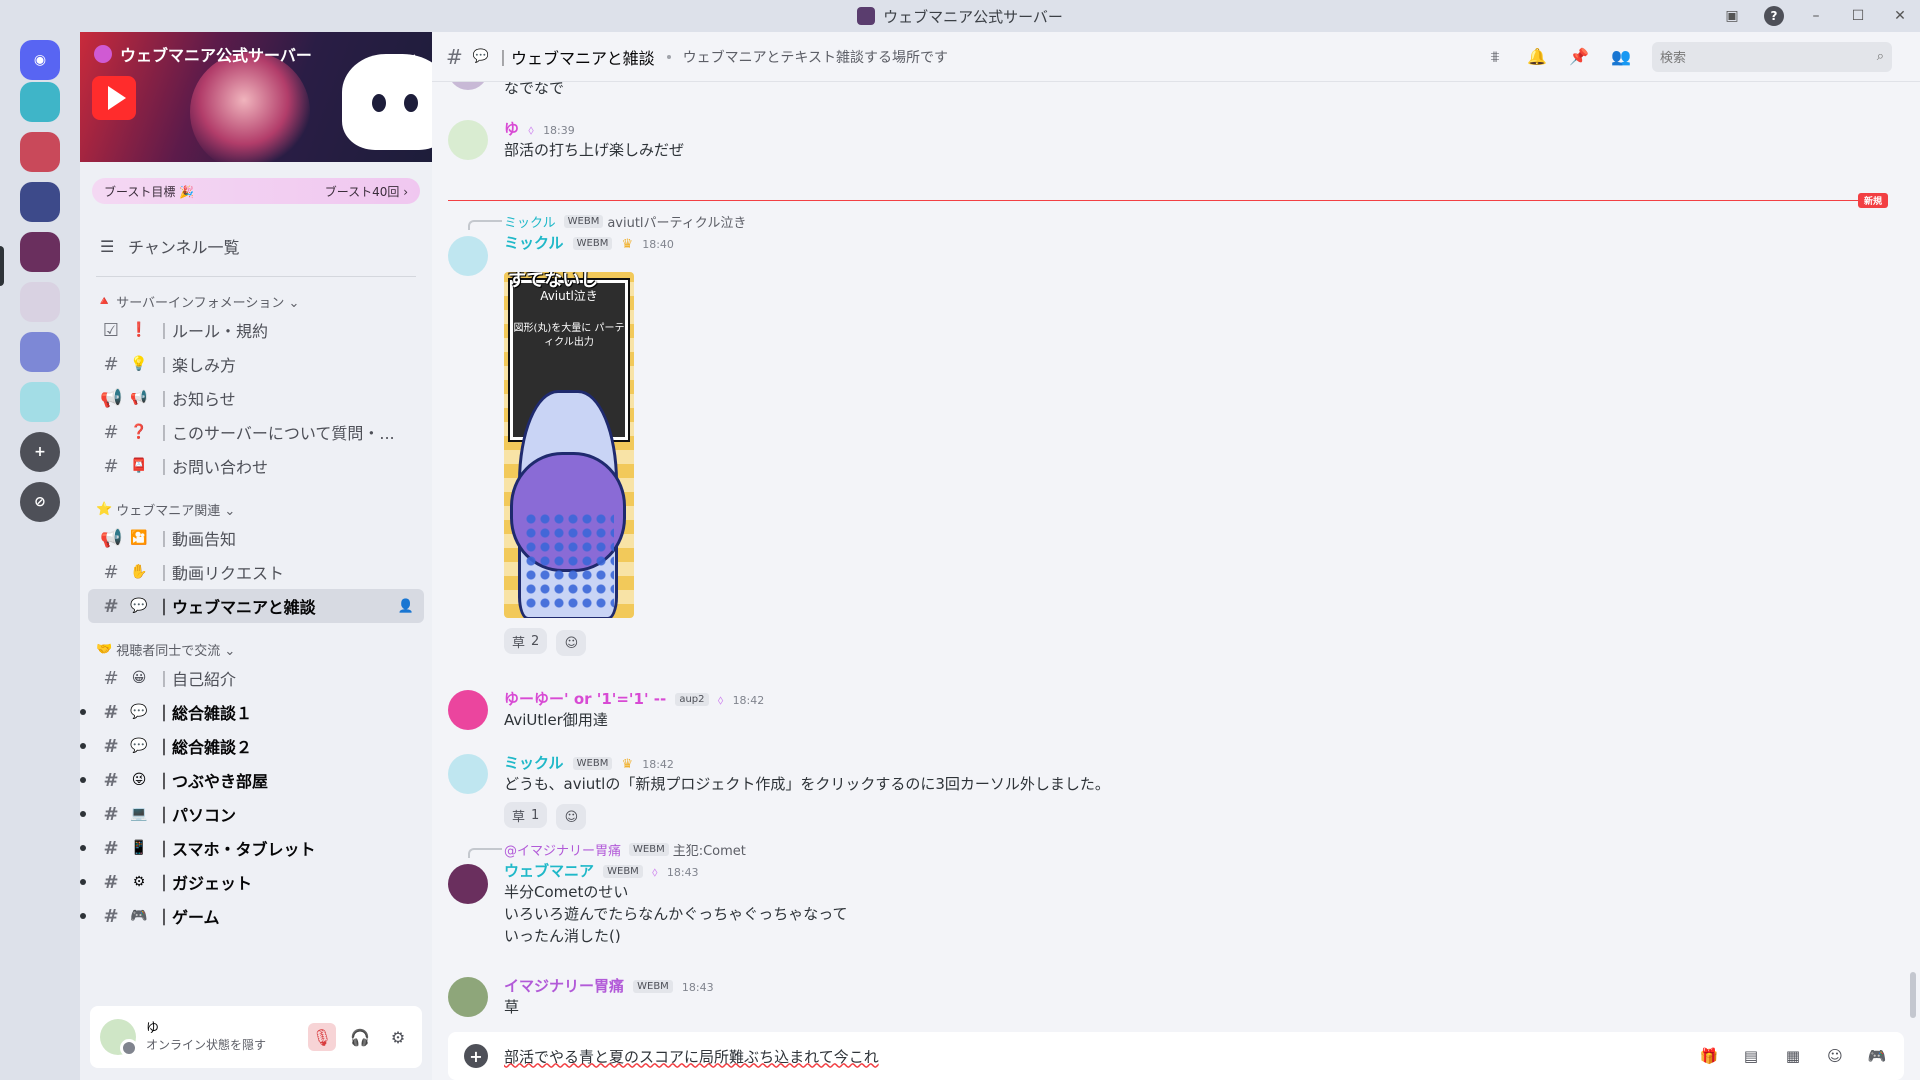  I want to click on message-header: ゆ ⬨ 18:39, so click(539, 128).